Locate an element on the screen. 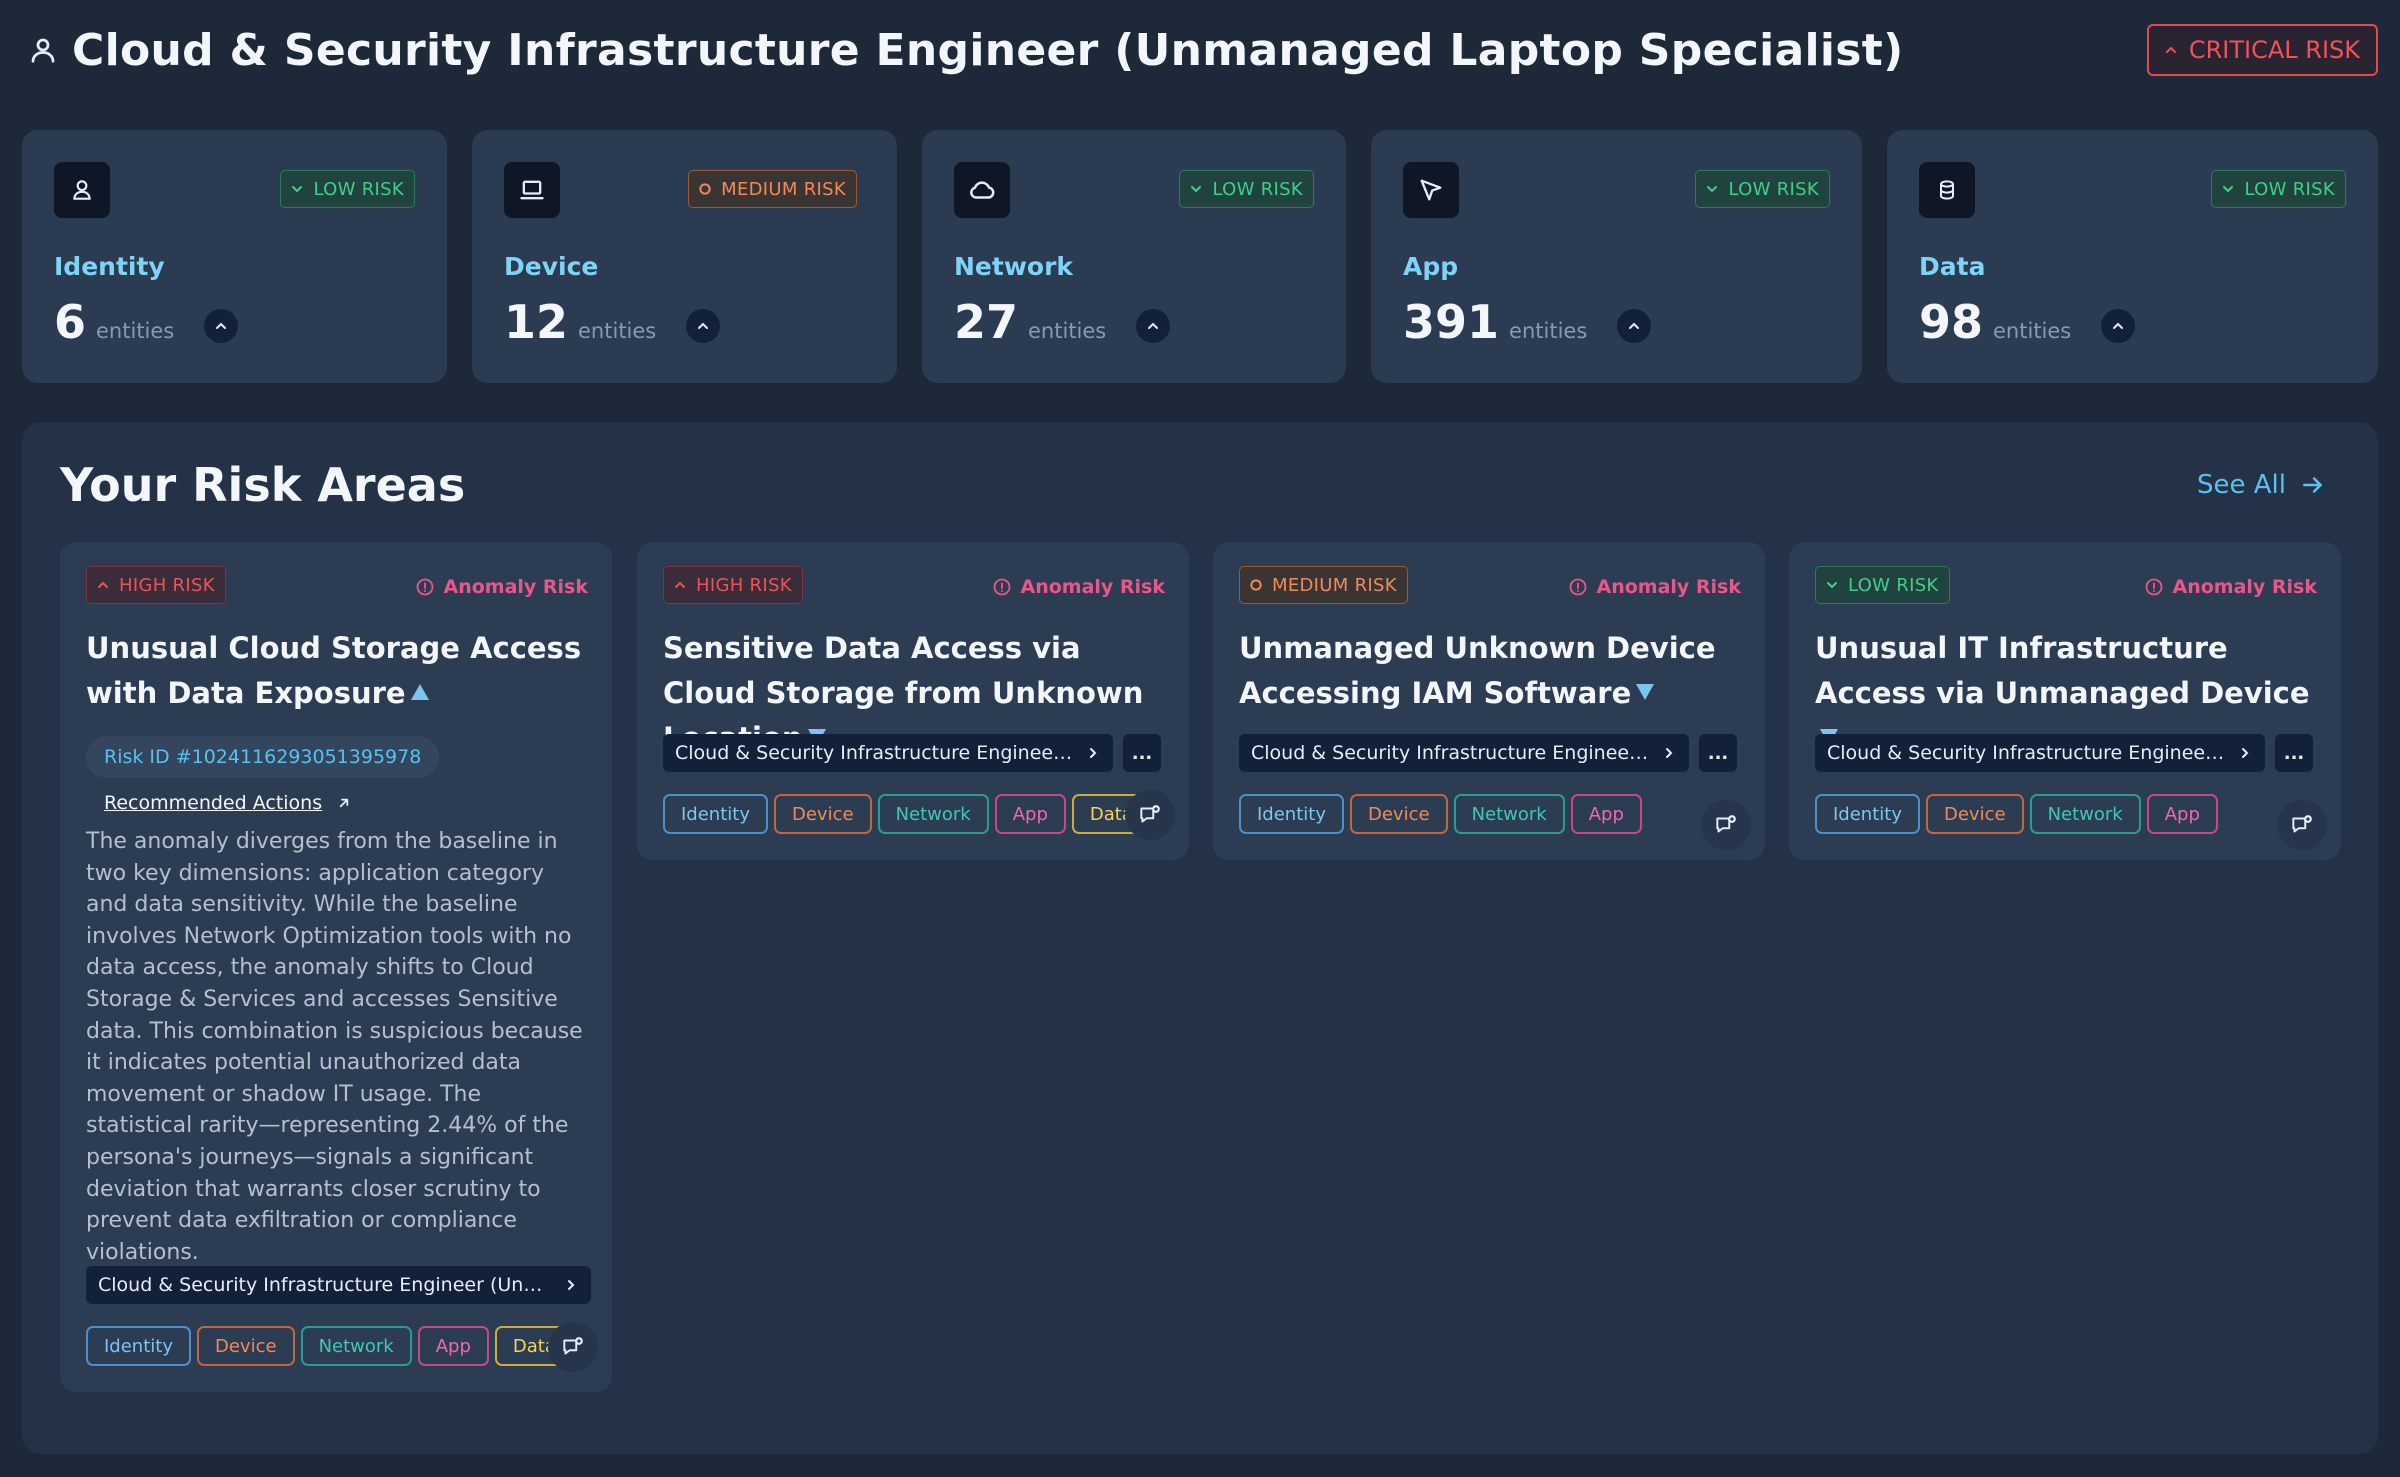 This screenshot has width=2400, height=1477. category-name: App is located at coordinates (1431, 266).